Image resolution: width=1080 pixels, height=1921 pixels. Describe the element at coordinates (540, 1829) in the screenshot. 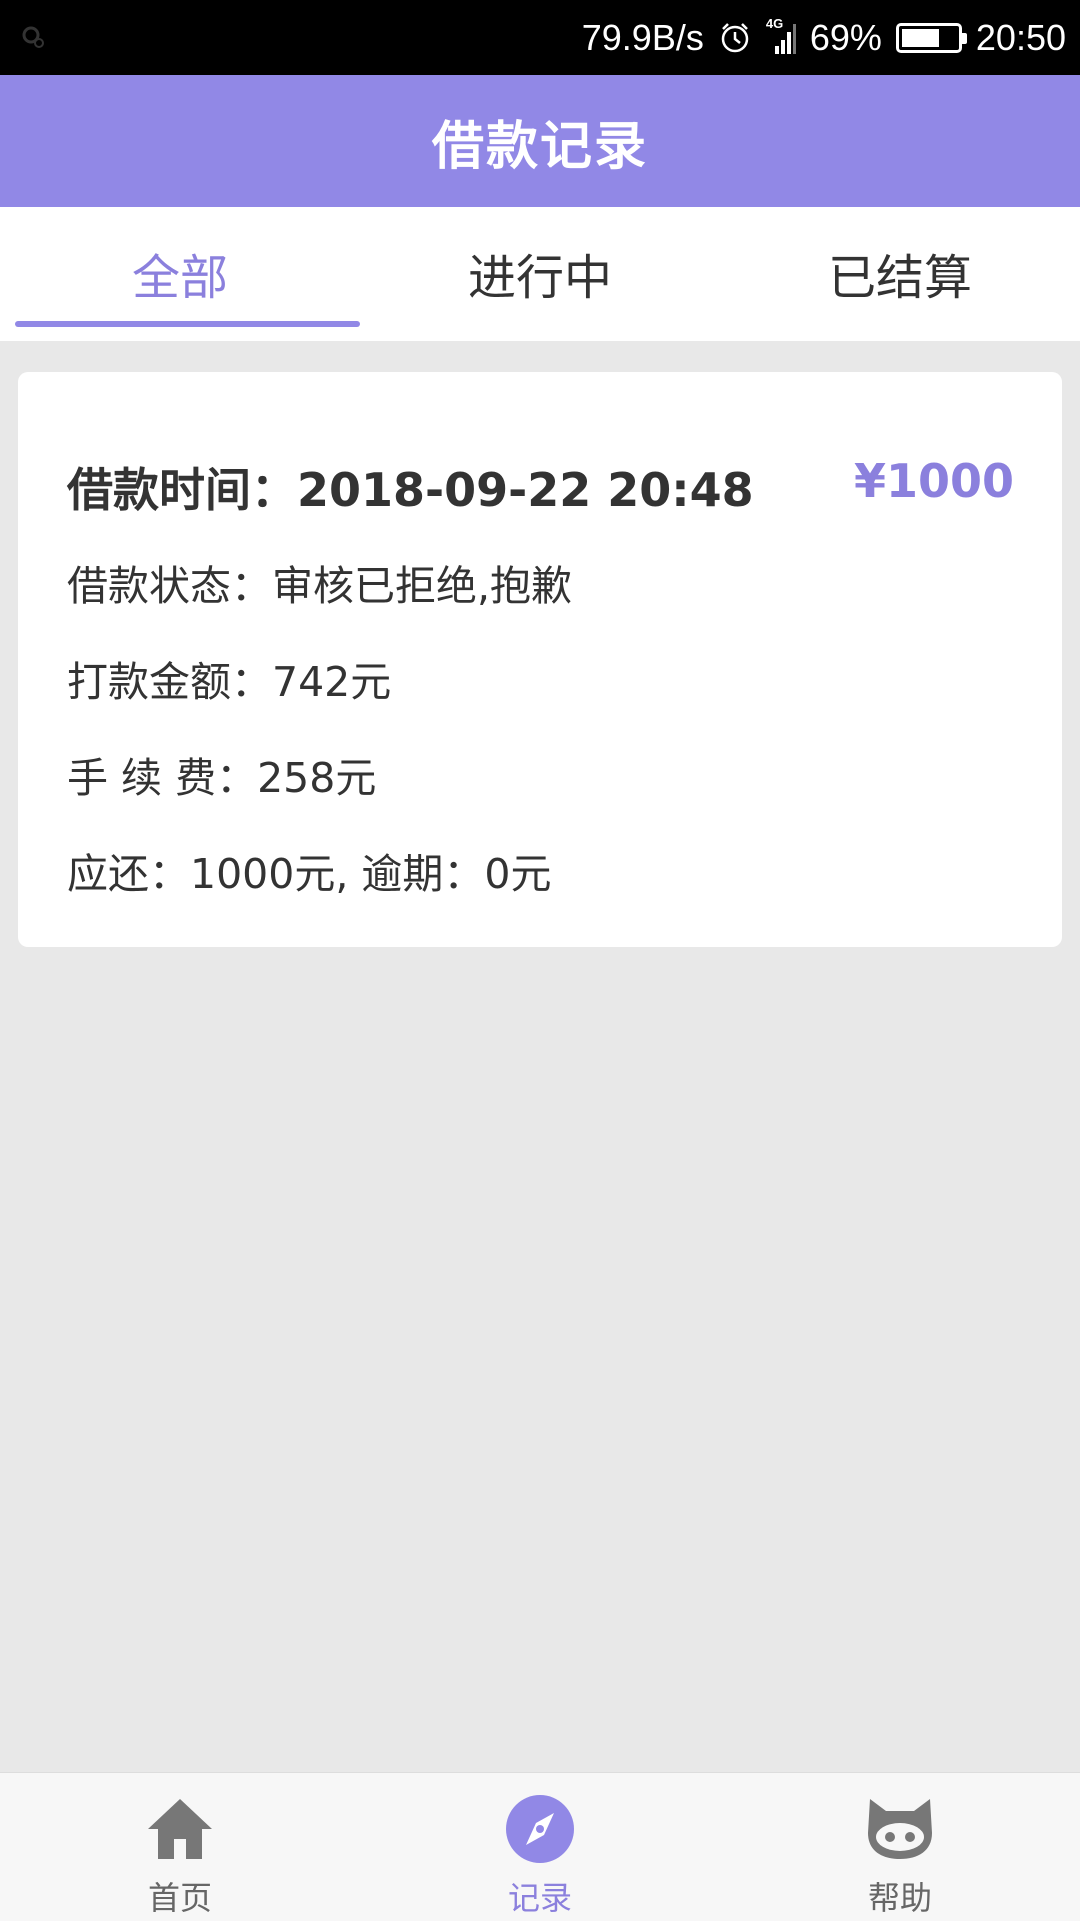

I see `compass-icon` at that location.